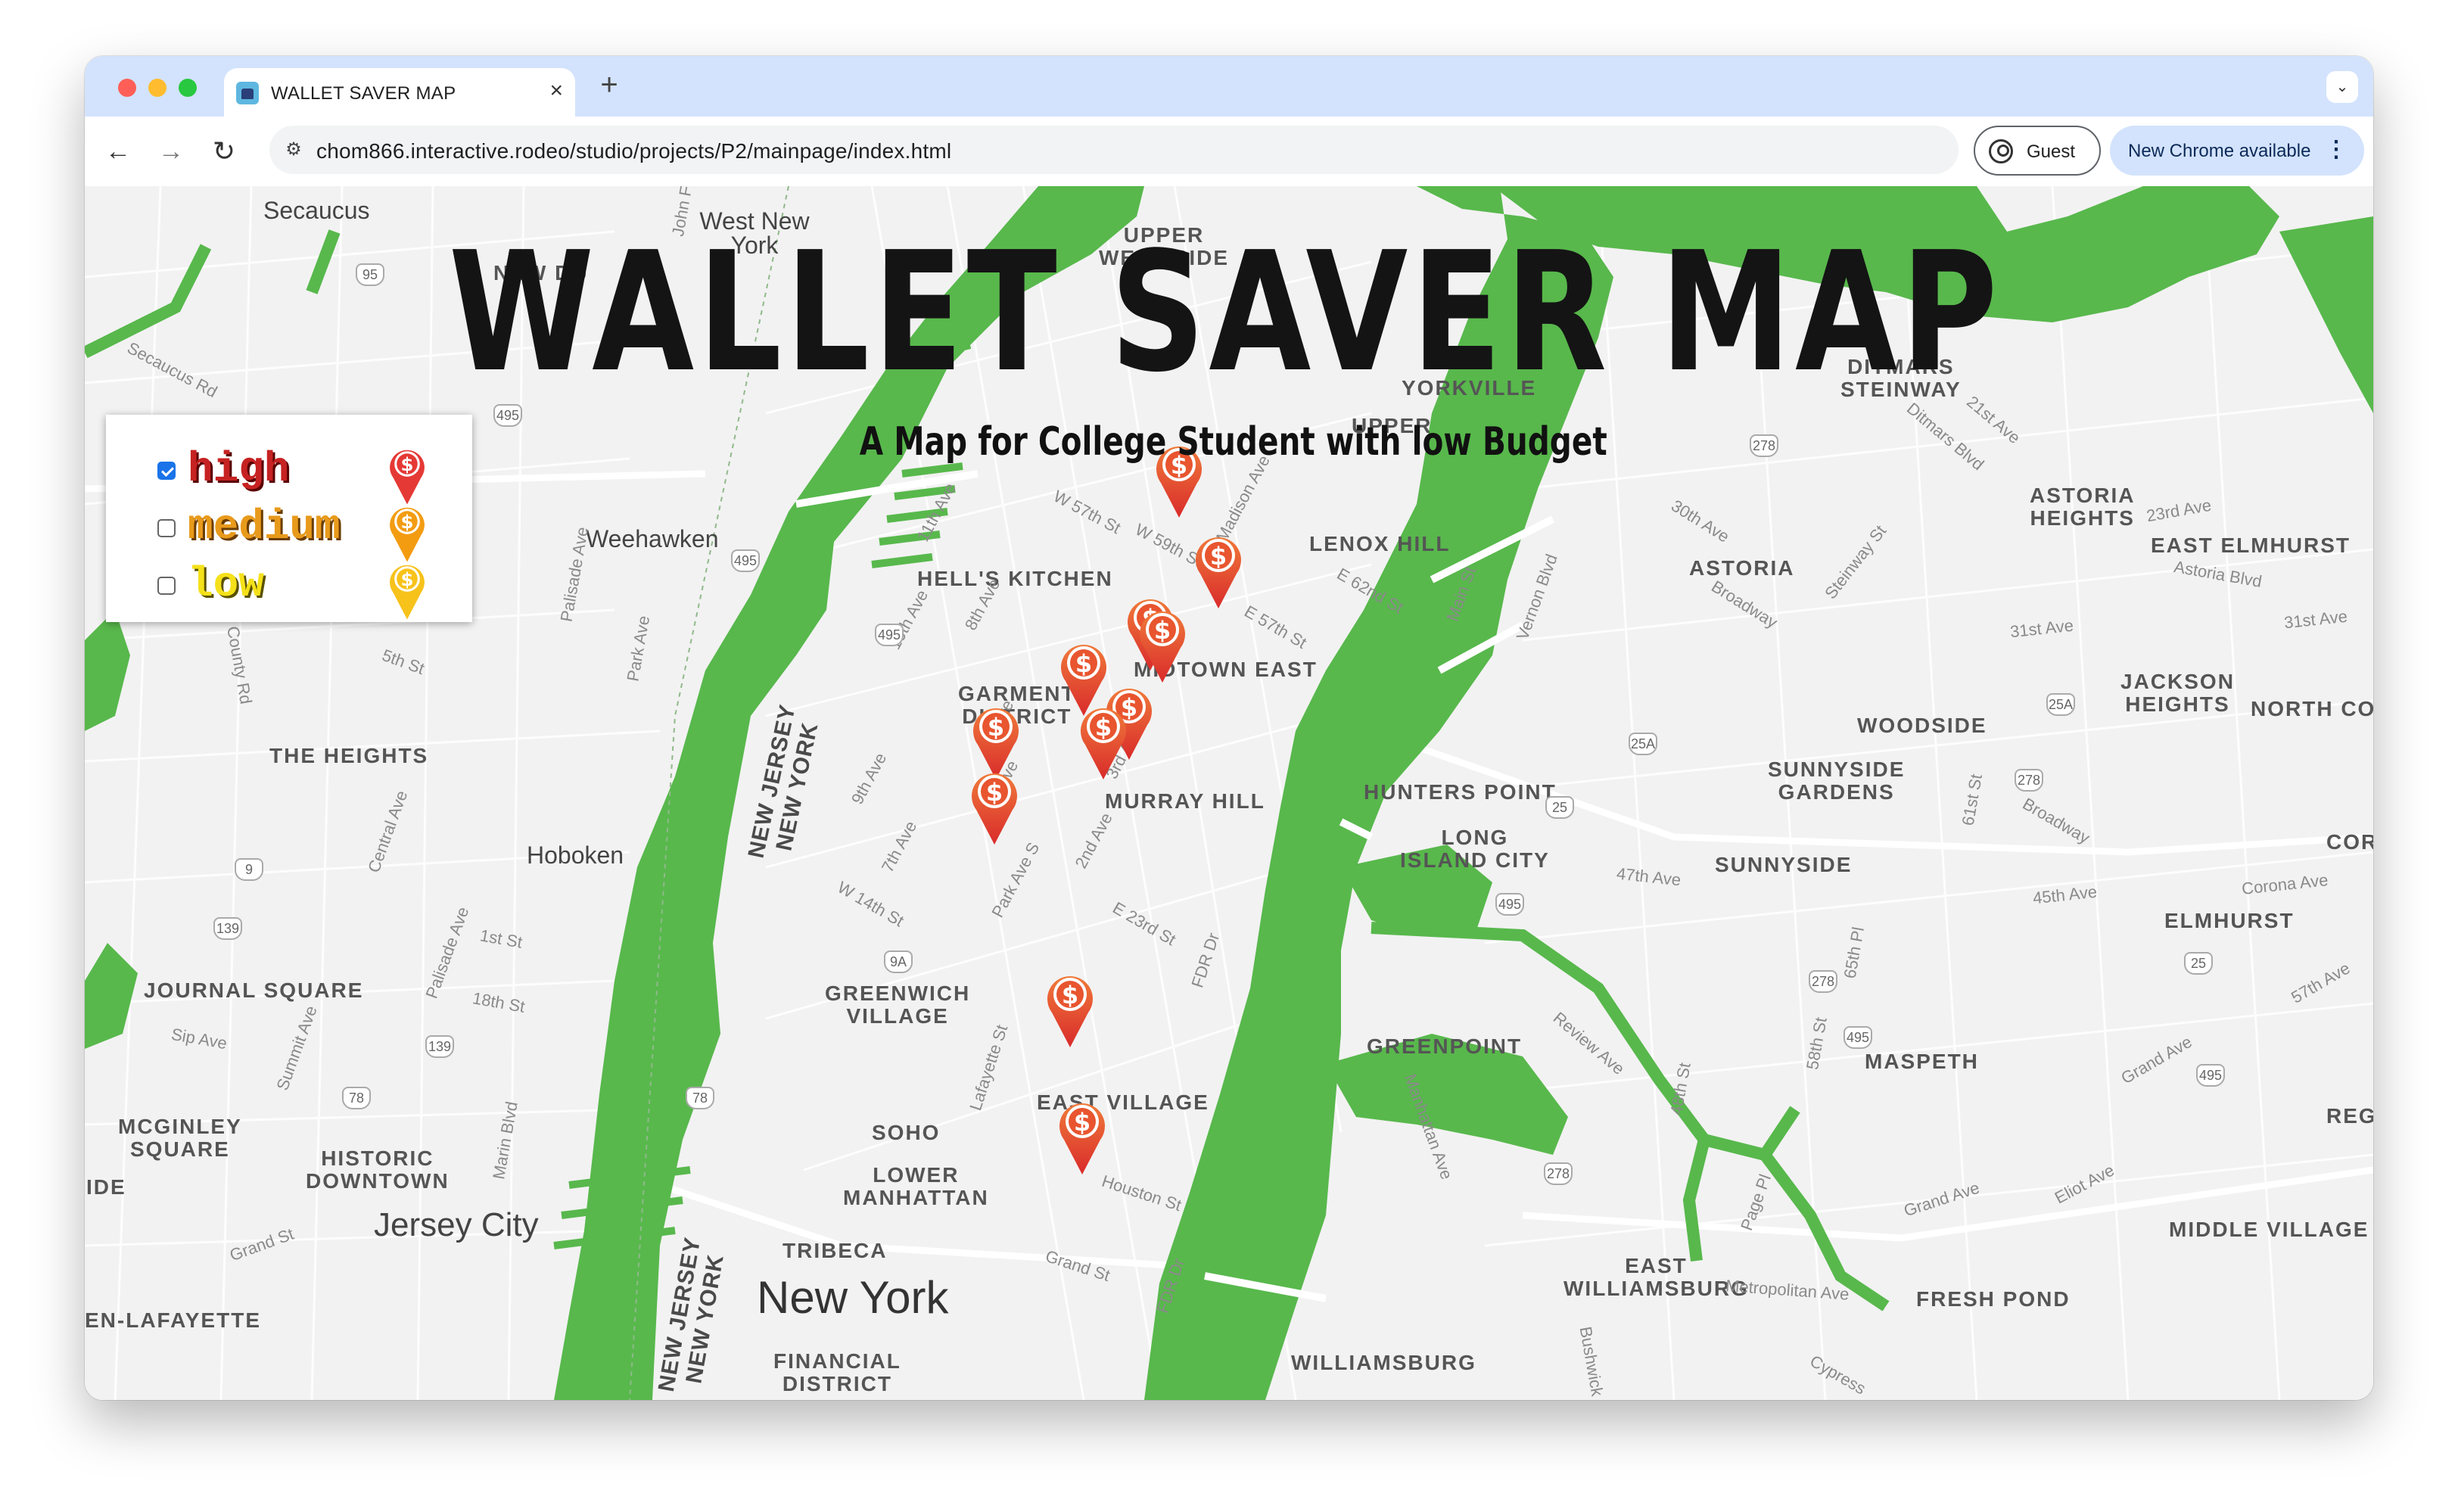  What do you see at coordinates (2350, 842) in the screenshot?
I see `label-corona: COR` at bounding box center [2350, 842].